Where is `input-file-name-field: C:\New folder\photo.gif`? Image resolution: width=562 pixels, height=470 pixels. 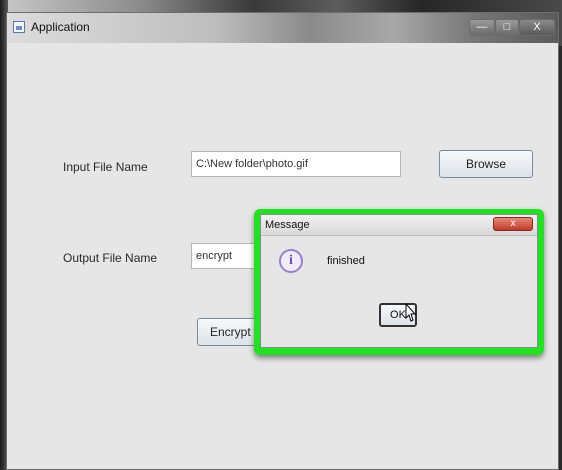 input-file-name-field: C:\New folder\photo.gif is located at coordinates (296, 164).